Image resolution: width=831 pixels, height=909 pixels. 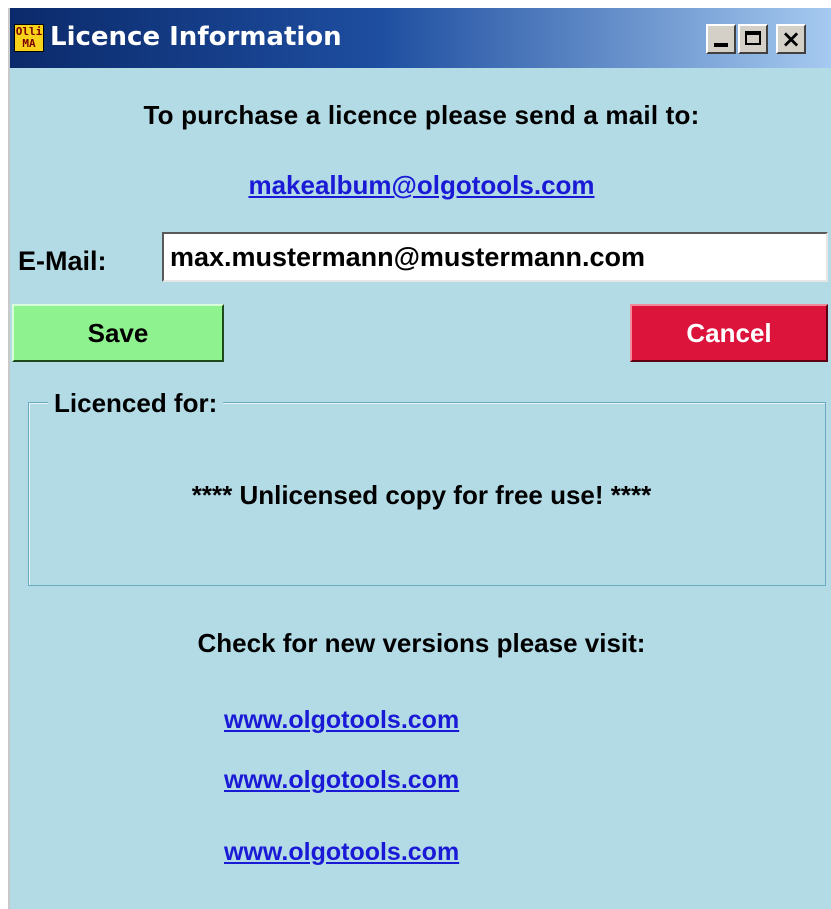 What do you see at coordinates (420, 185) in the screenshot?
I see `purchase-email-link: makealbum@olgotools.com` at bounding box center [420, 185].